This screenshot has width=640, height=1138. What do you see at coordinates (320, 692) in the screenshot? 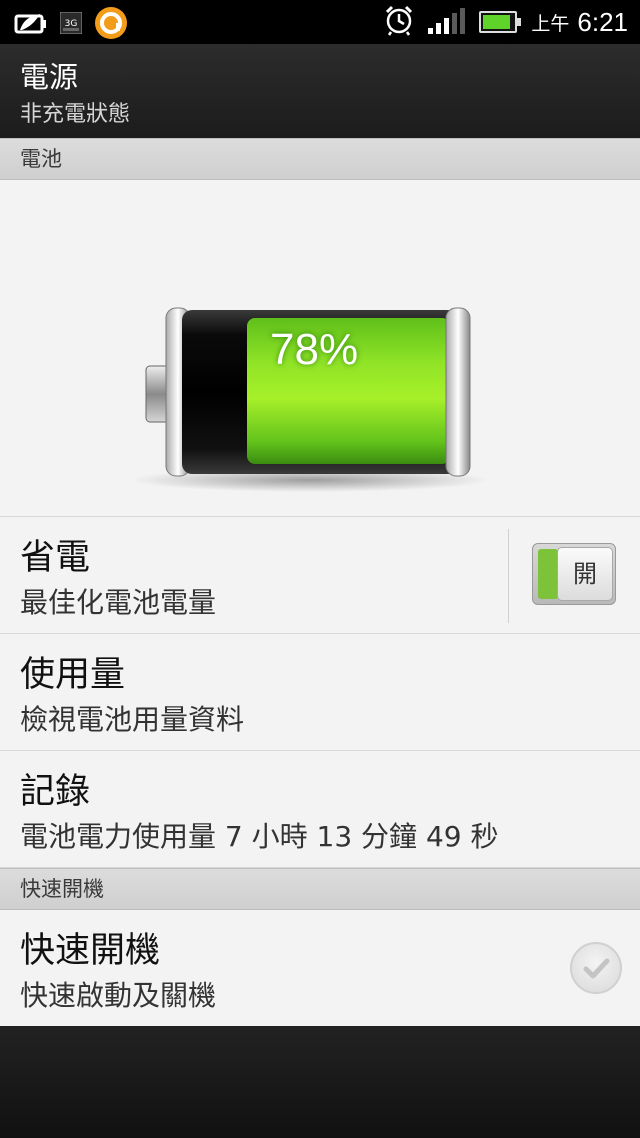
I see `usage-row: 使用量 檢視電池用量資料` at bounding box center [320, 692].